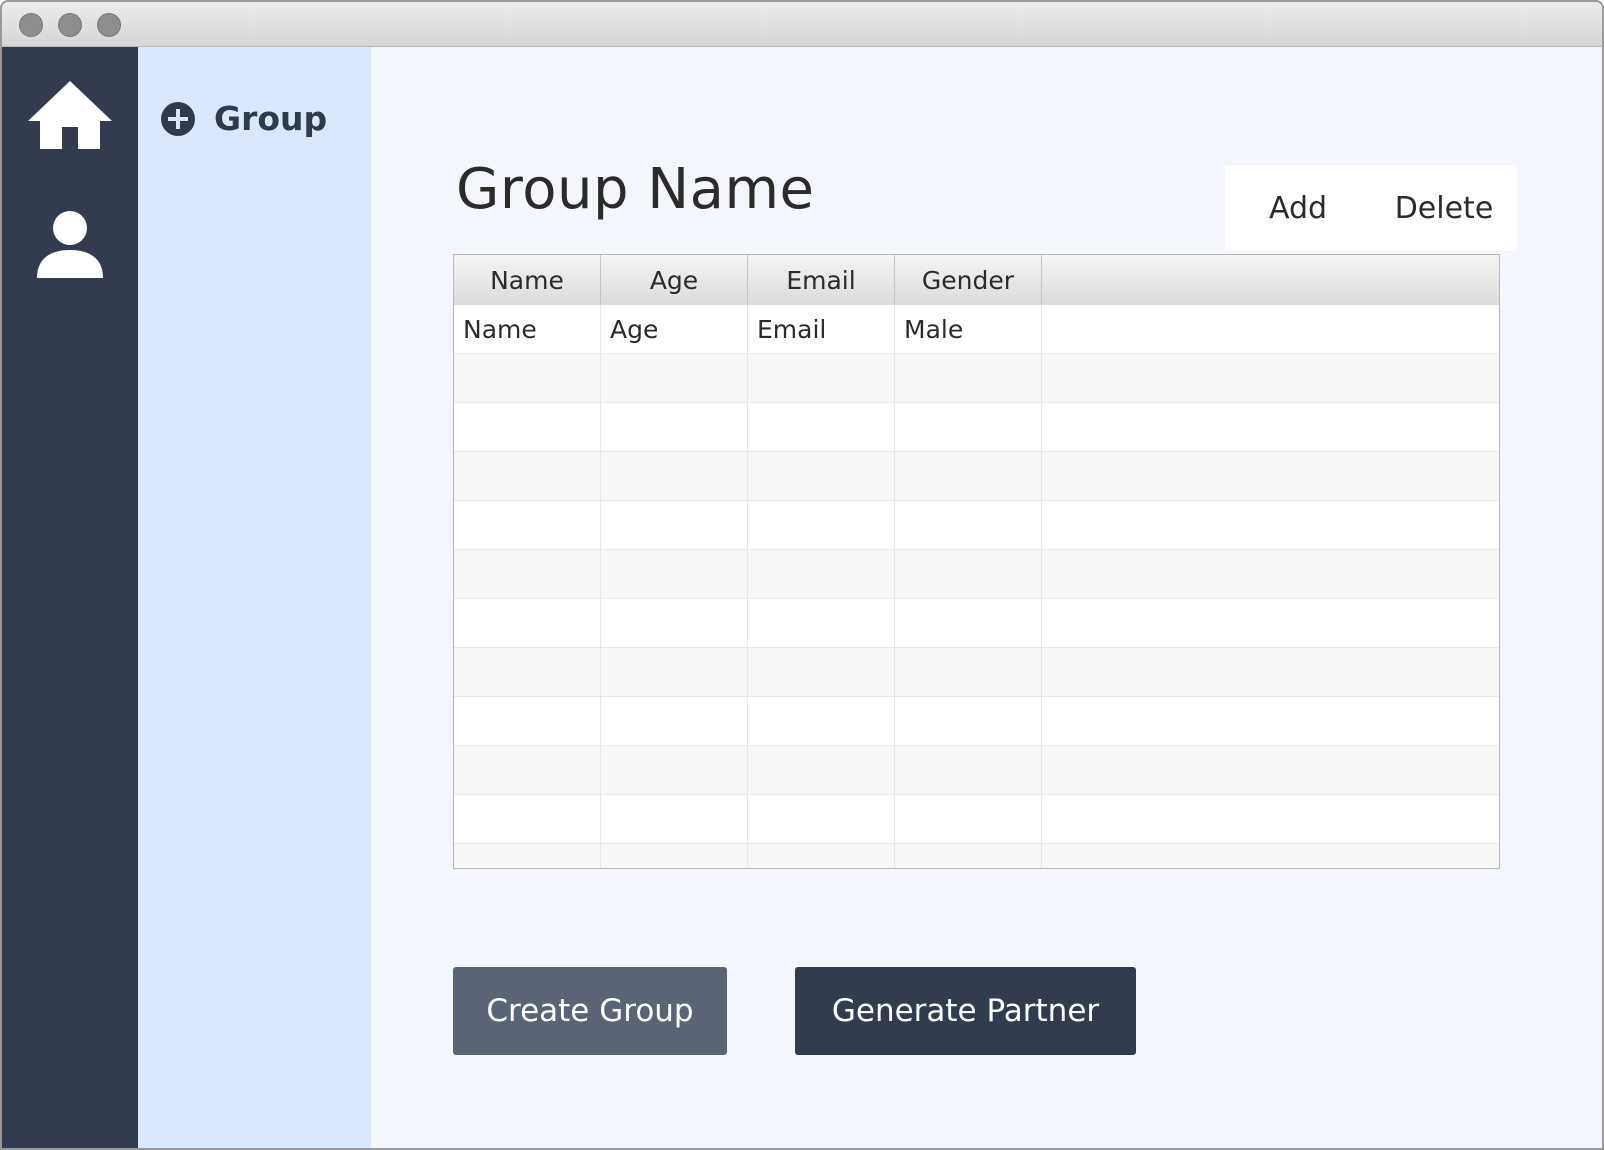 This screenshot has height=1150, width=1604. What do you see at coordinates (674, 329) in the screenshot?
I see `cell-age: Age` at bounding box center [674, 329].